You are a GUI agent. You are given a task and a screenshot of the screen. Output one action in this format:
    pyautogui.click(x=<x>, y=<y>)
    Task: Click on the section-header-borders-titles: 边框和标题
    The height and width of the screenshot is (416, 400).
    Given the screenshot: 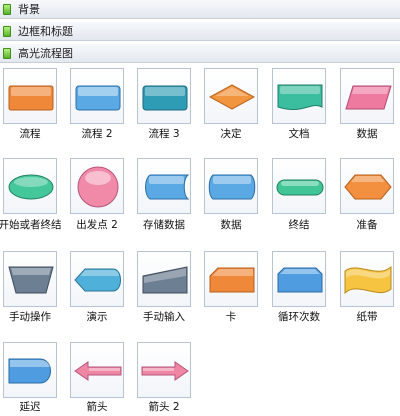 What is the action you would take?
    pyautogui.click(x=200, y=31)
    